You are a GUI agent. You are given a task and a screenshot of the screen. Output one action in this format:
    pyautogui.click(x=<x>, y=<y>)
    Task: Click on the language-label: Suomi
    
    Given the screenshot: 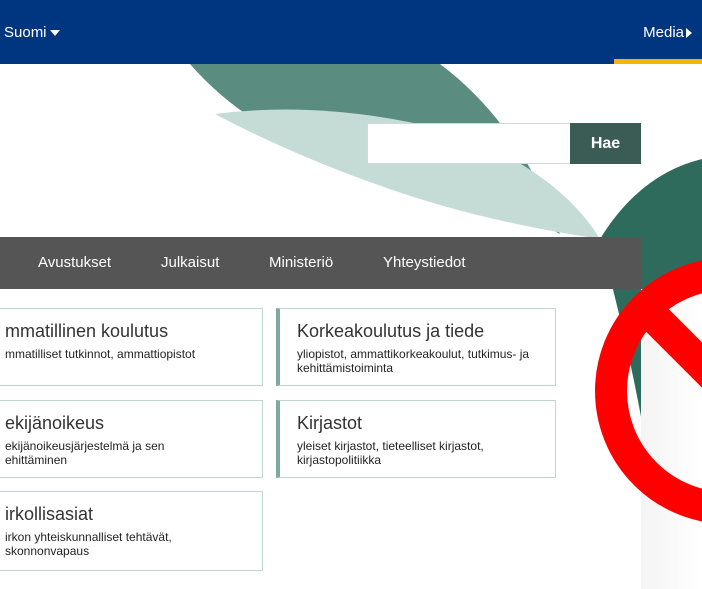 What is the action you would take?
    pyautogui.click(x=25, y=32)
    